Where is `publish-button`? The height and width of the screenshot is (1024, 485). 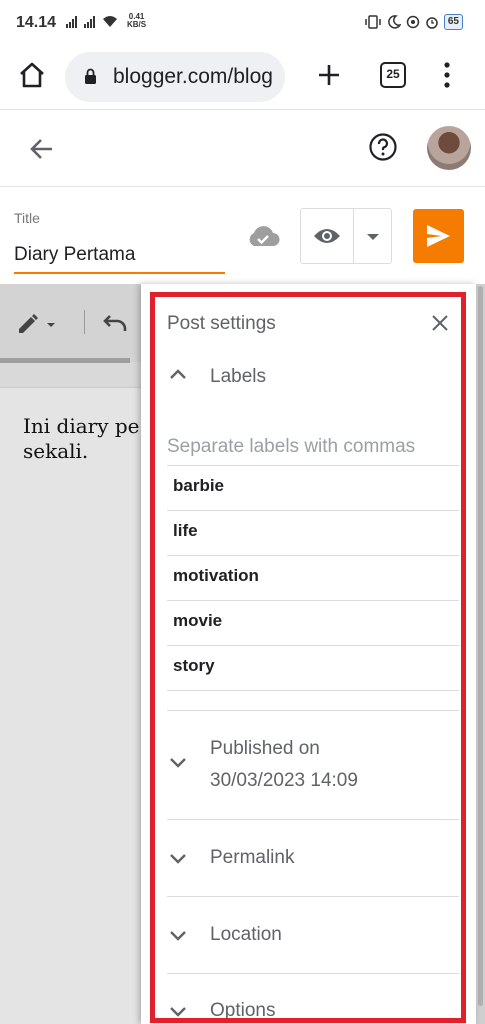
publish-button is located at coordinates (438, 236).